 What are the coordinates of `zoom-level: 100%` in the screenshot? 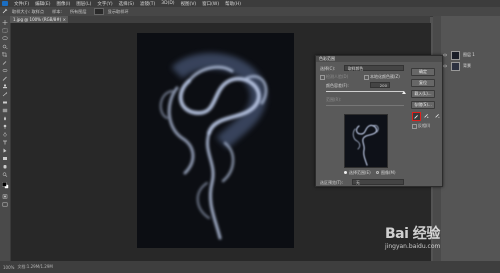 It's located at (7, 267).